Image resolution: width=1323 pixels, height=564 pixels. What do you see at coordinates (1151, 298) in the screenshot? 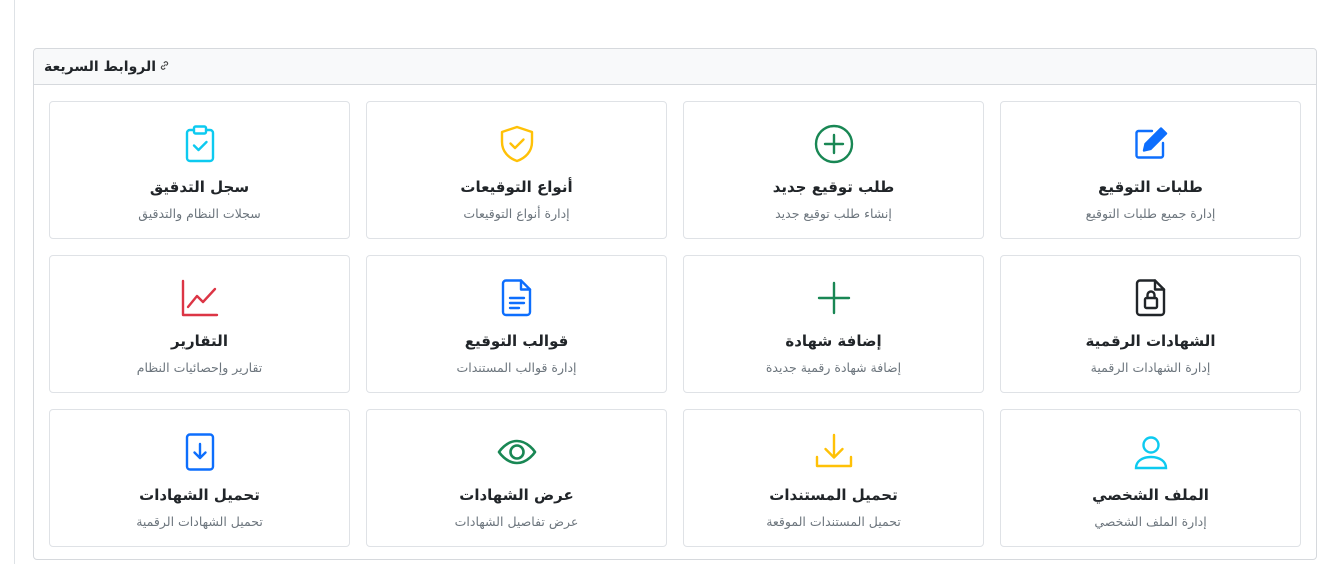
I see `file-lock-icon` at bounding box center [1151, 298].